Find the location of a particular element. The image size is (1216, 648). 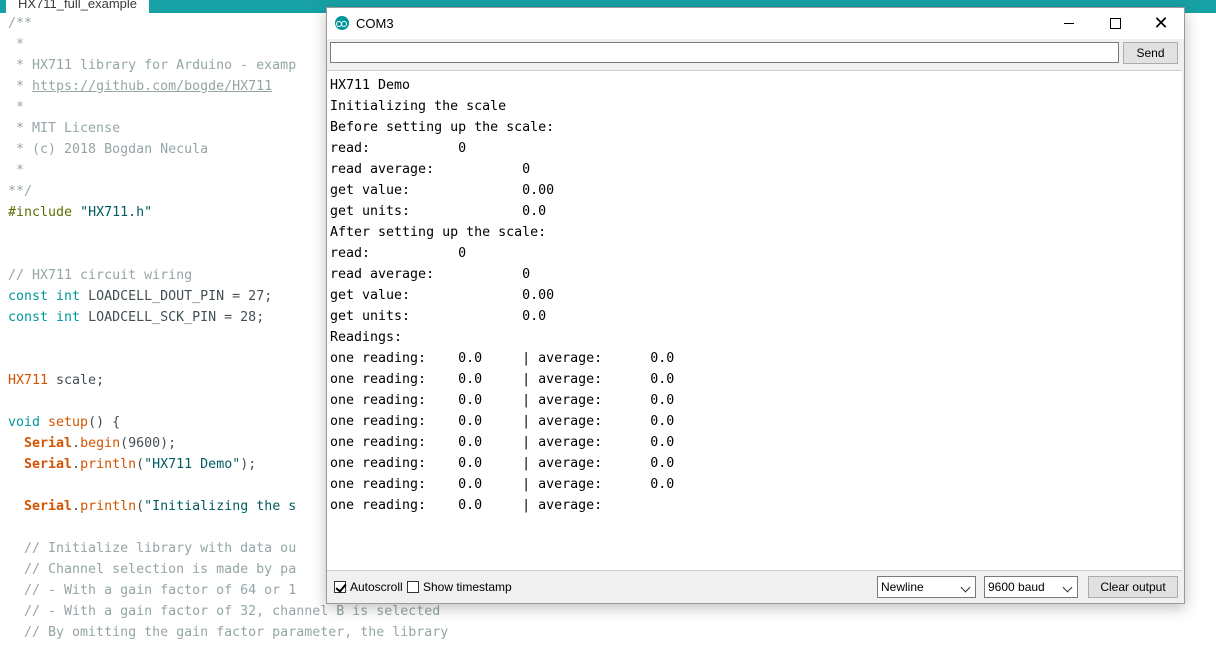

maximize-icon is located at coordinates (1115, 23).